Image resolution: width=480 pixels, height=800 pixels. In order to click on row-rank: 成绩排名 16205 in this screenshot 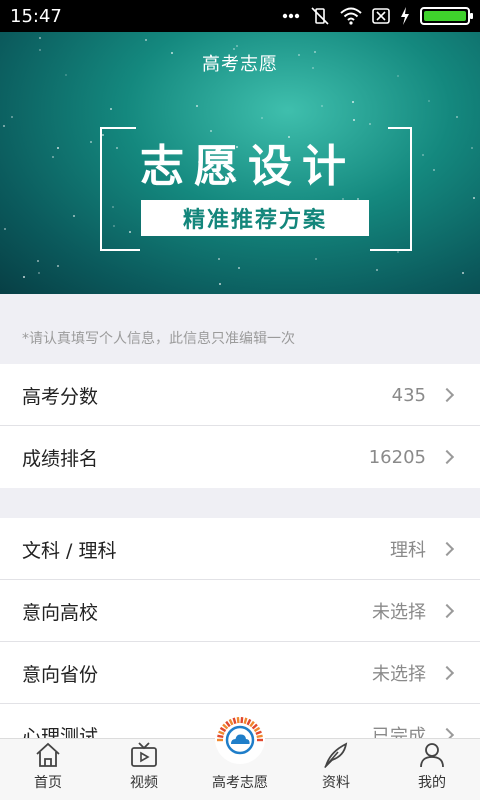, I will do `click(240, 457)`.